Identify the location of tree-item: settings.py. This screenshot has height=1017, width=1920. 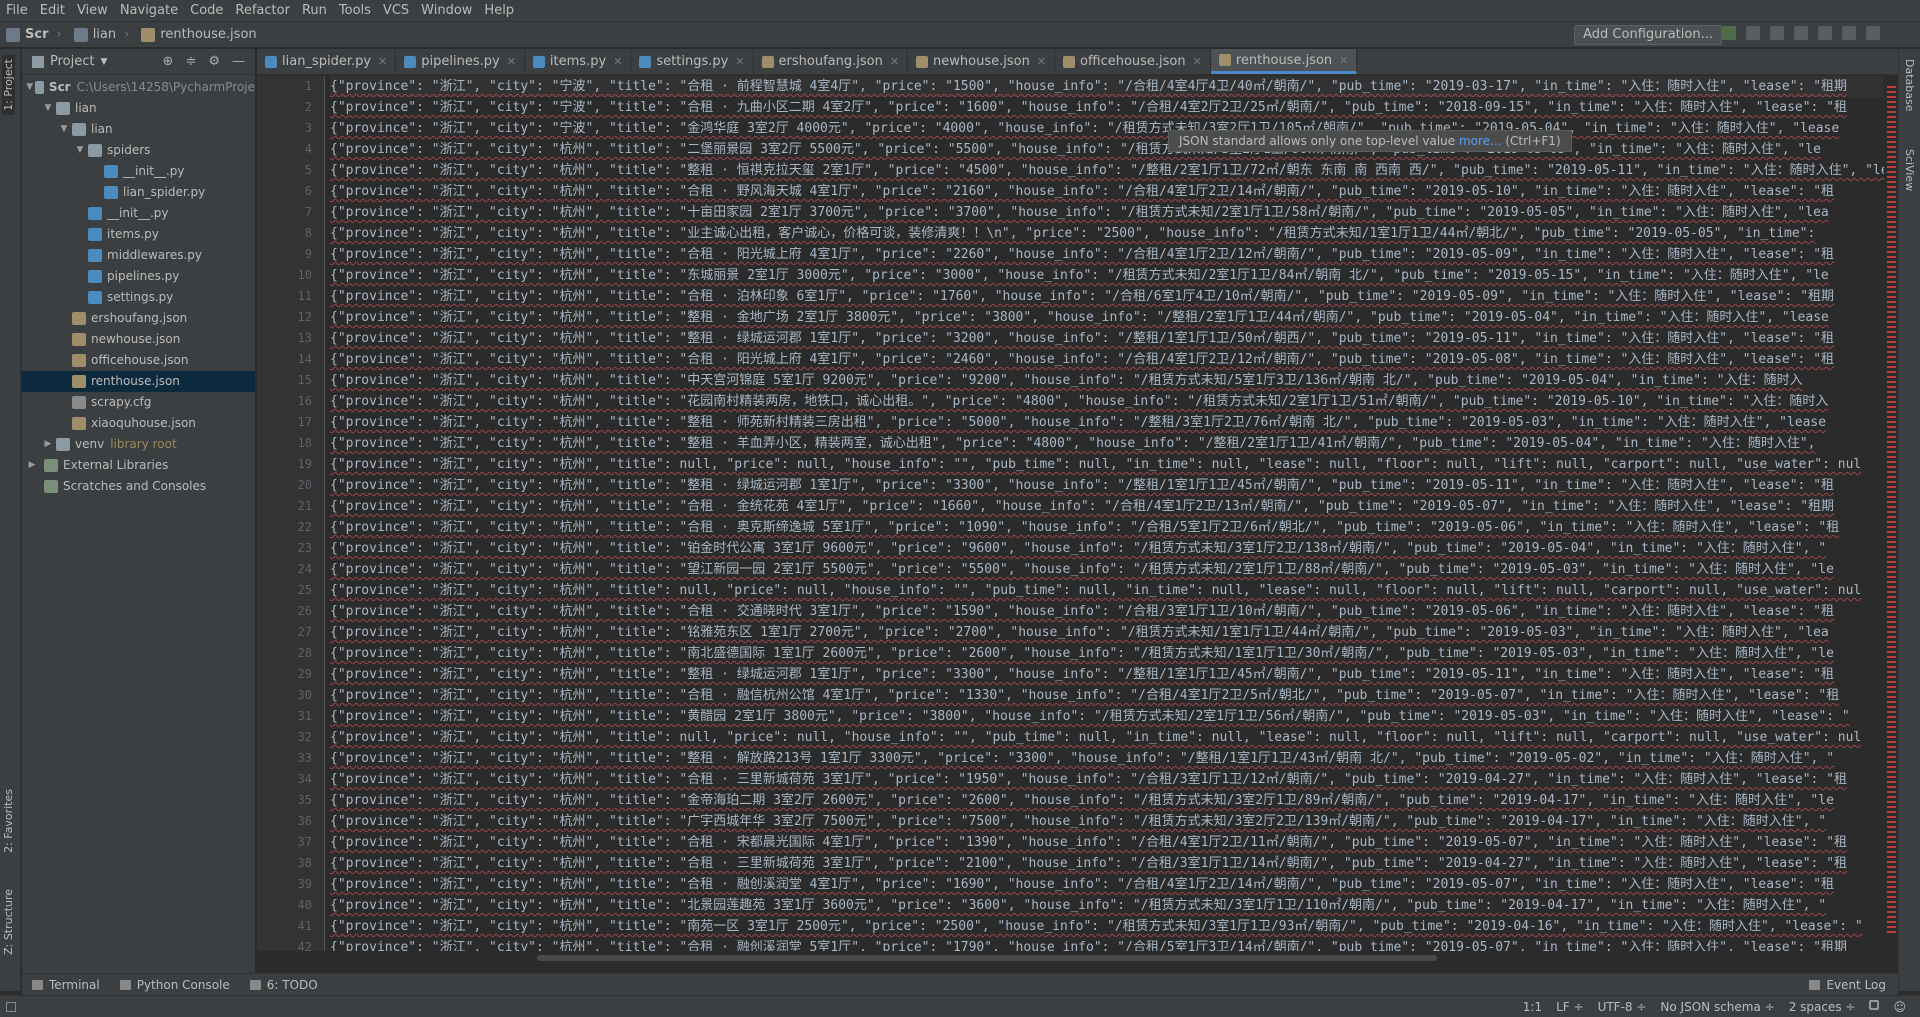
(138, 297).